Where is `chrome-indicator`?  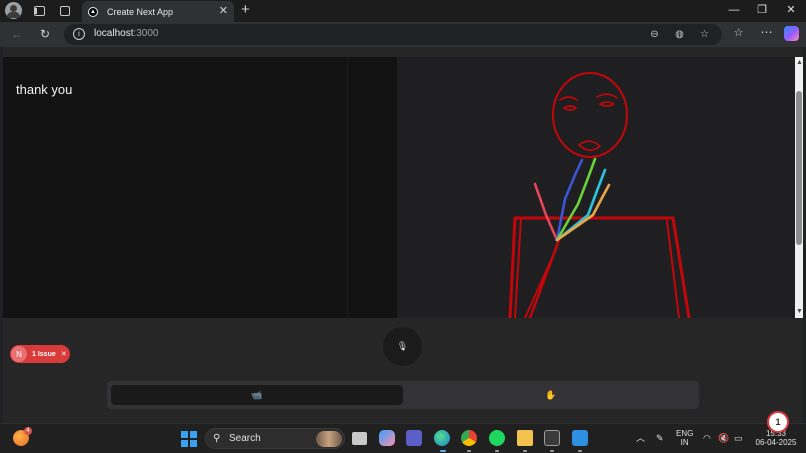
chrome-indicator is located at coordinates (469, 451).